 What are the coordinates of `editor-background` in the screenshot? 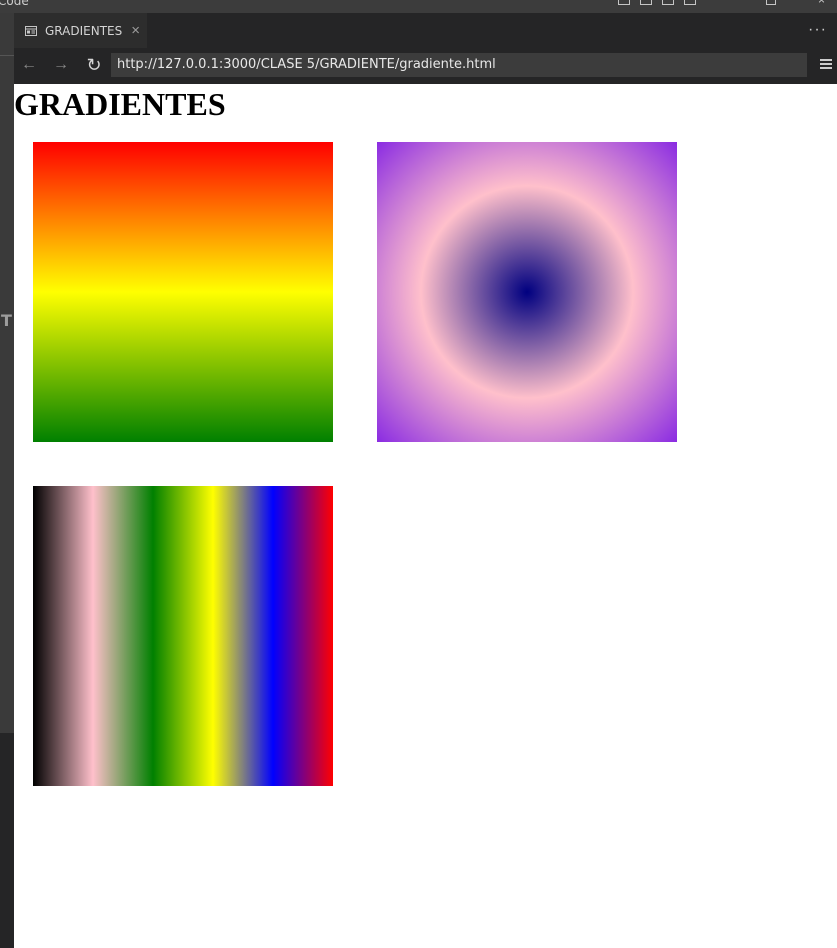 It's located at (7, 373).